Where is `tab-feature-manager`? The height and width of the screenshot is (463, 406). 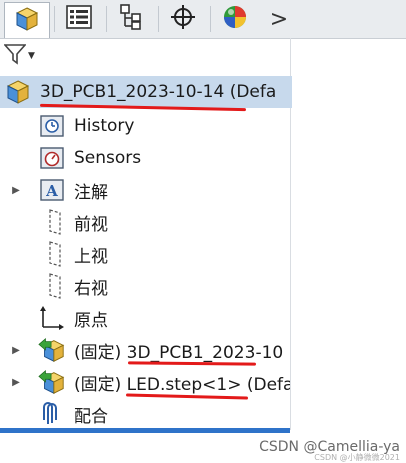
tab-feature-manager is located at coordinates (27, 20).